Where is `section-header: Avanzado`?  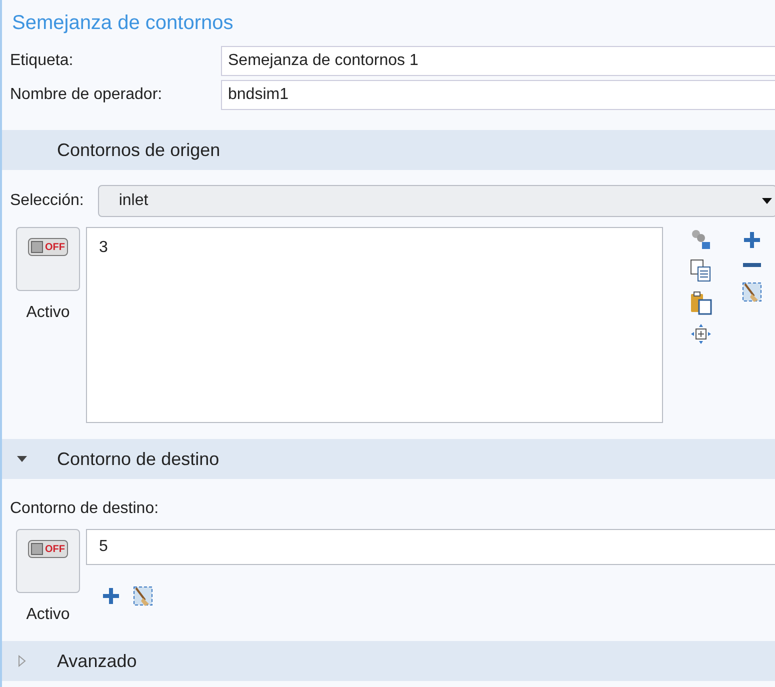 section-header: Avanzado is located at coordinates (388, 661).